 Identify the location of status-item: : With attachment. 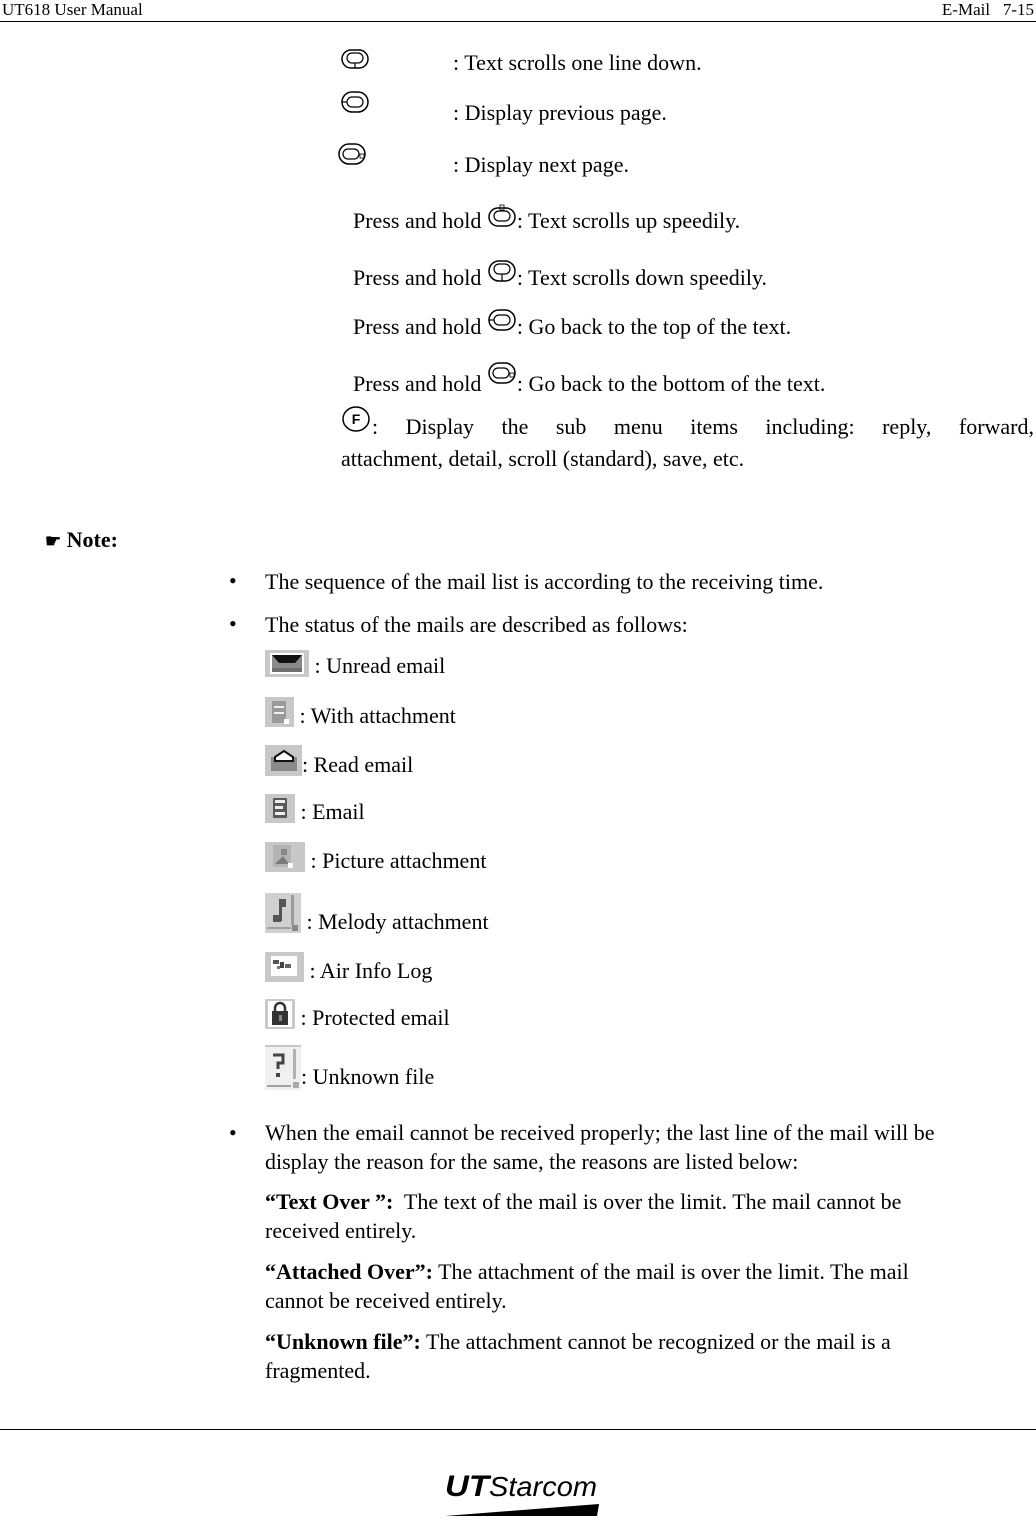
(360, 713).